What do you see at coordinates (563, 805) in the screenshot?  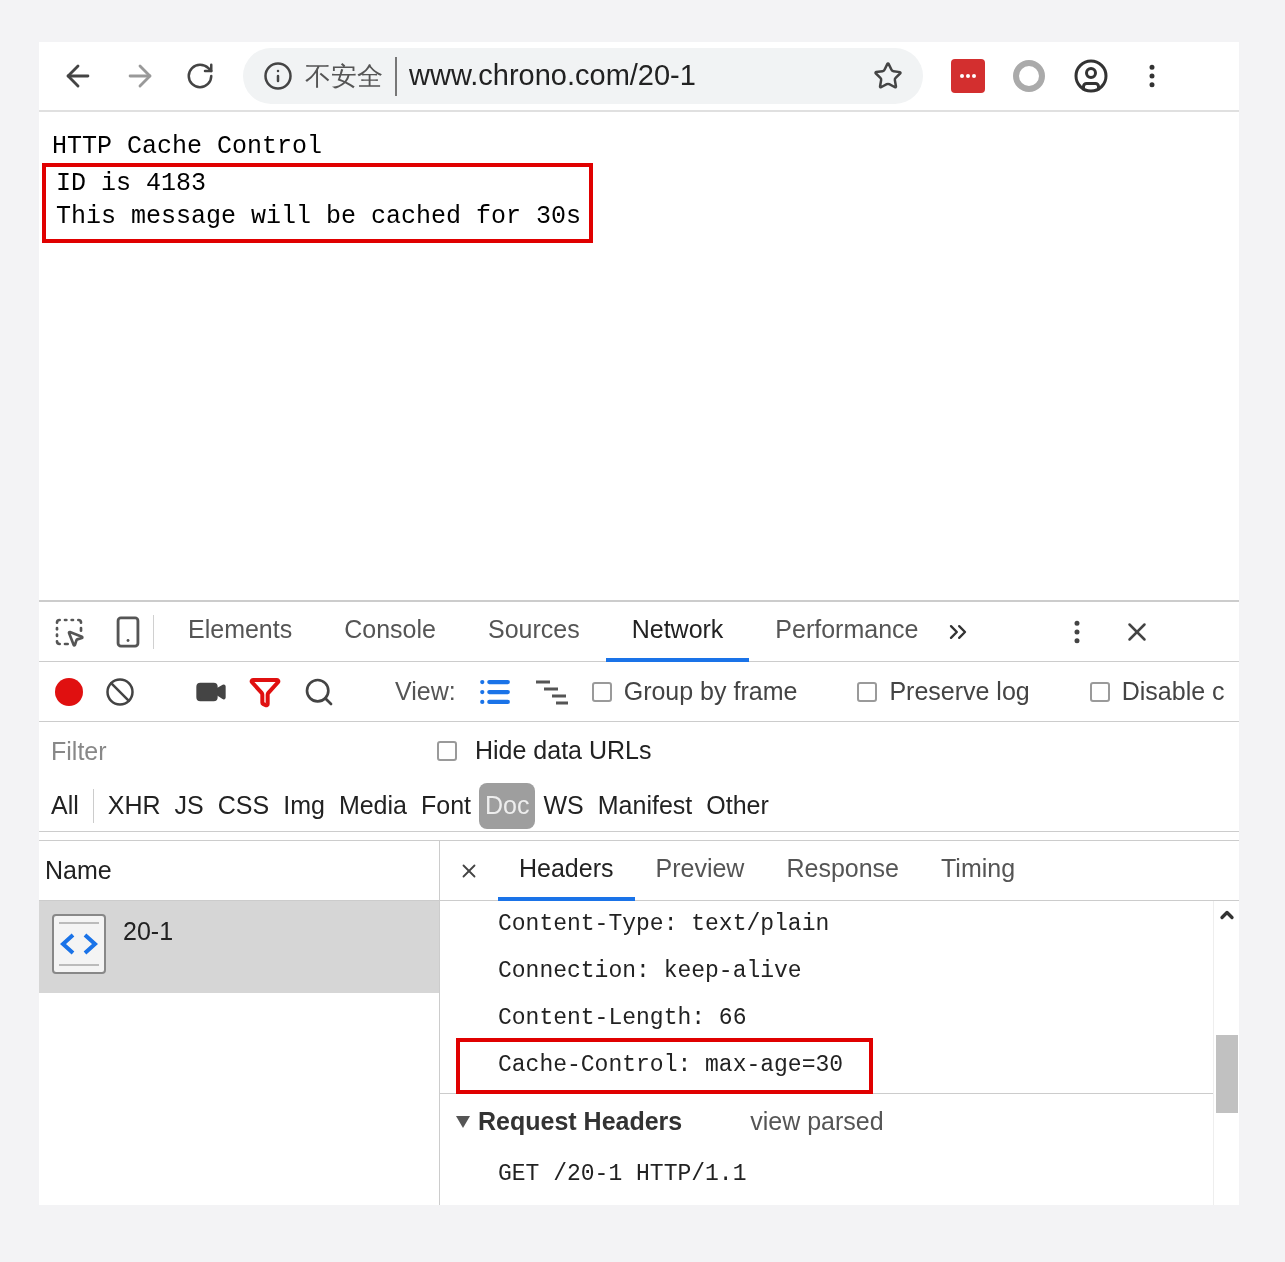 I see `type-filter: WS` at bounding box center [563, 805].